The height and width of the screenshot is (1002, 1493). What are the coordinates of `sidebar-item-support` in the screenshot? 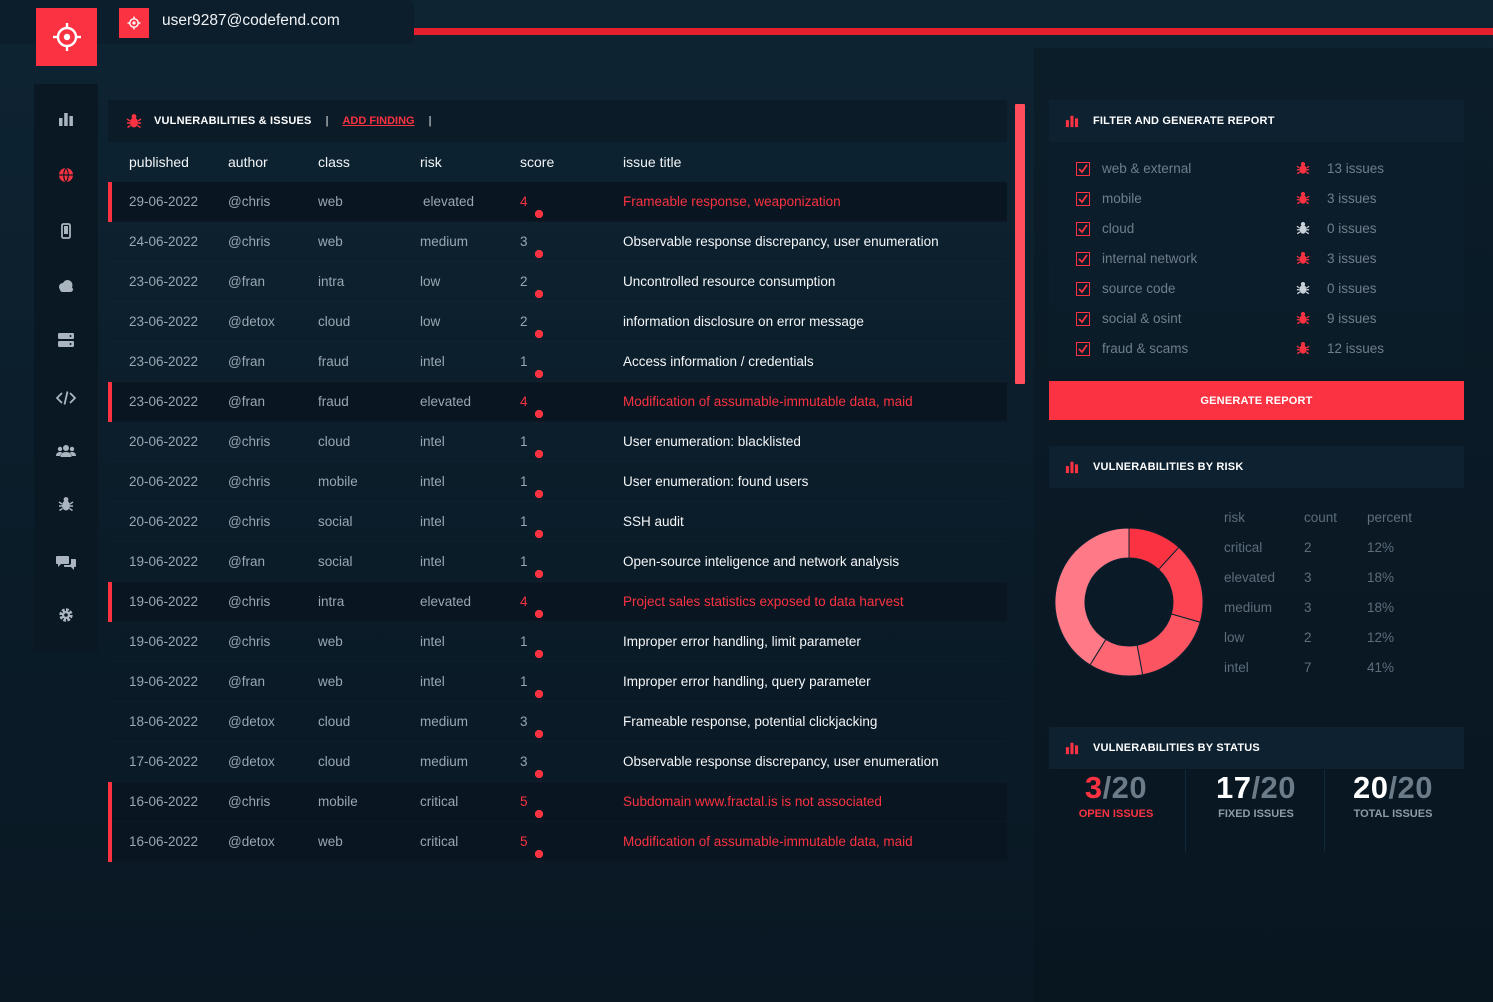 It's located at (66, 562).